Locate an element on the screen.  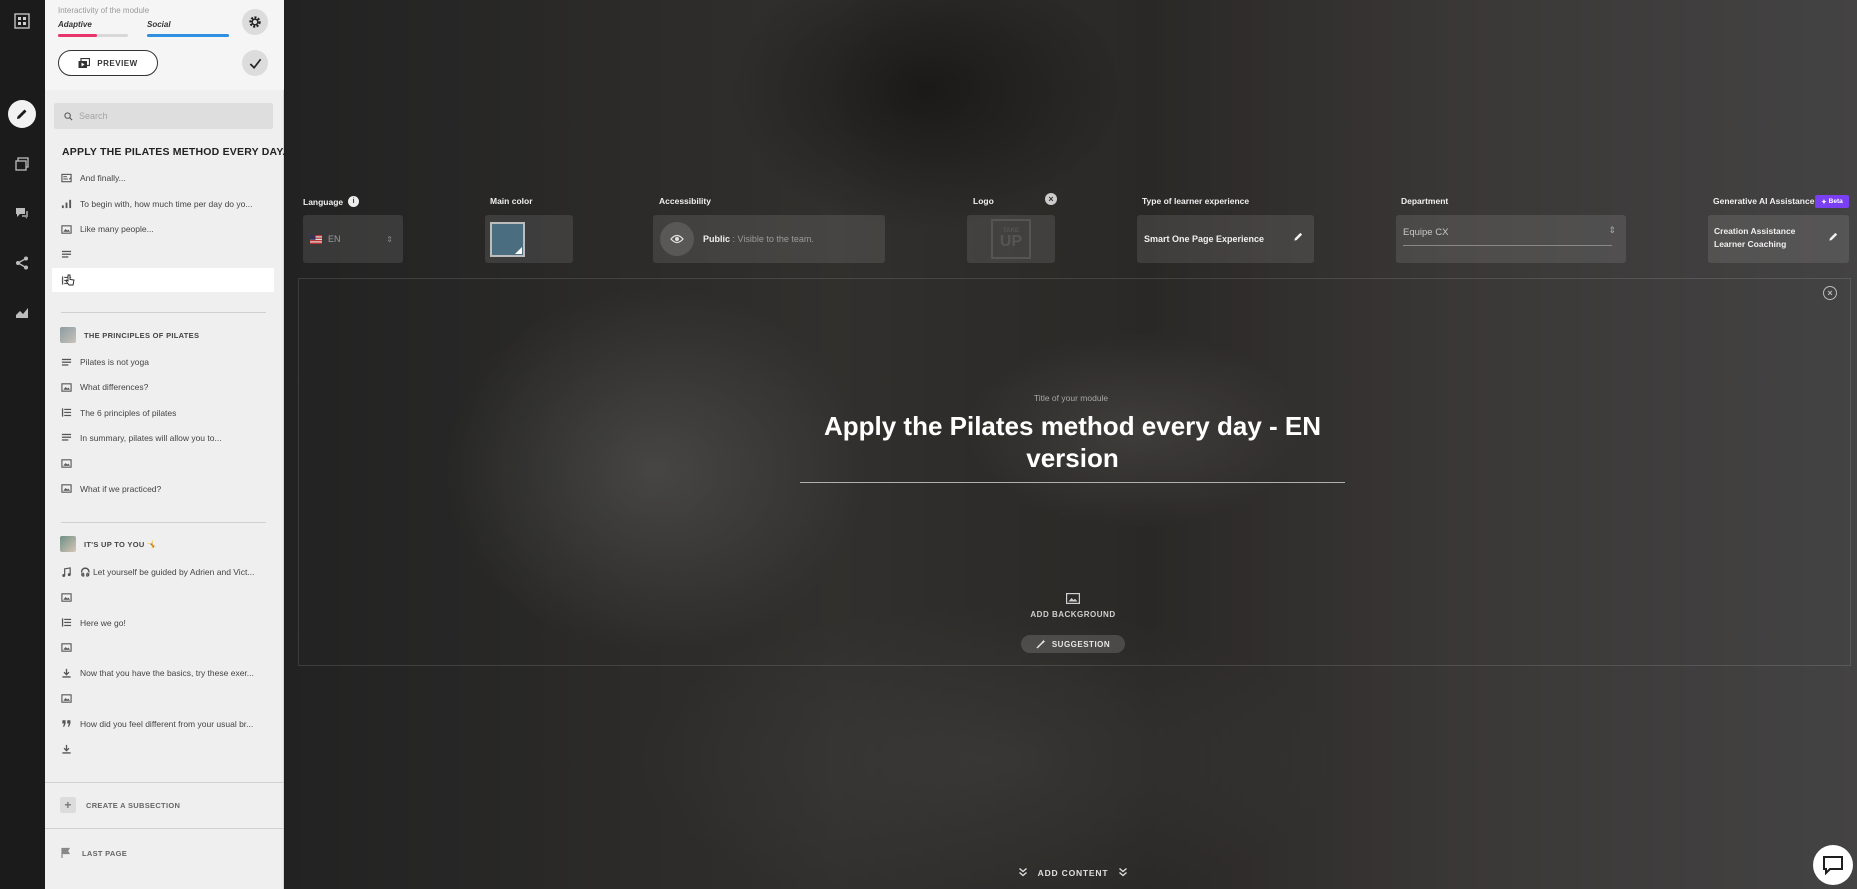
chat-support-icon is located at coordinates (1833, 865).